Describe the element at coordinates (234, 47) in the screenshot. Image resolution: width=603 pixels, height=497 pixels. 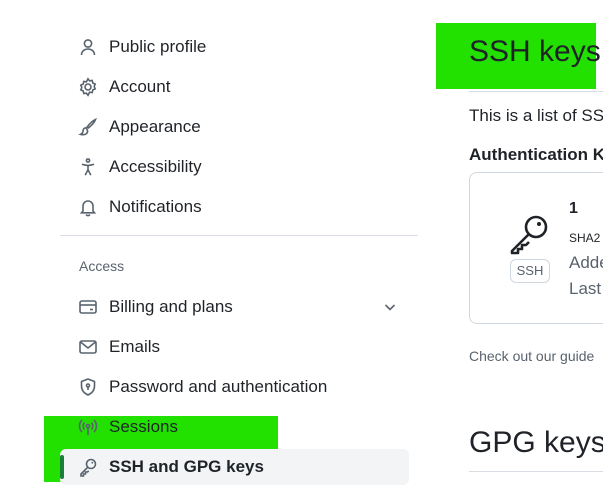
I see `sidebar-item-public-profile: Public profile` at that location.